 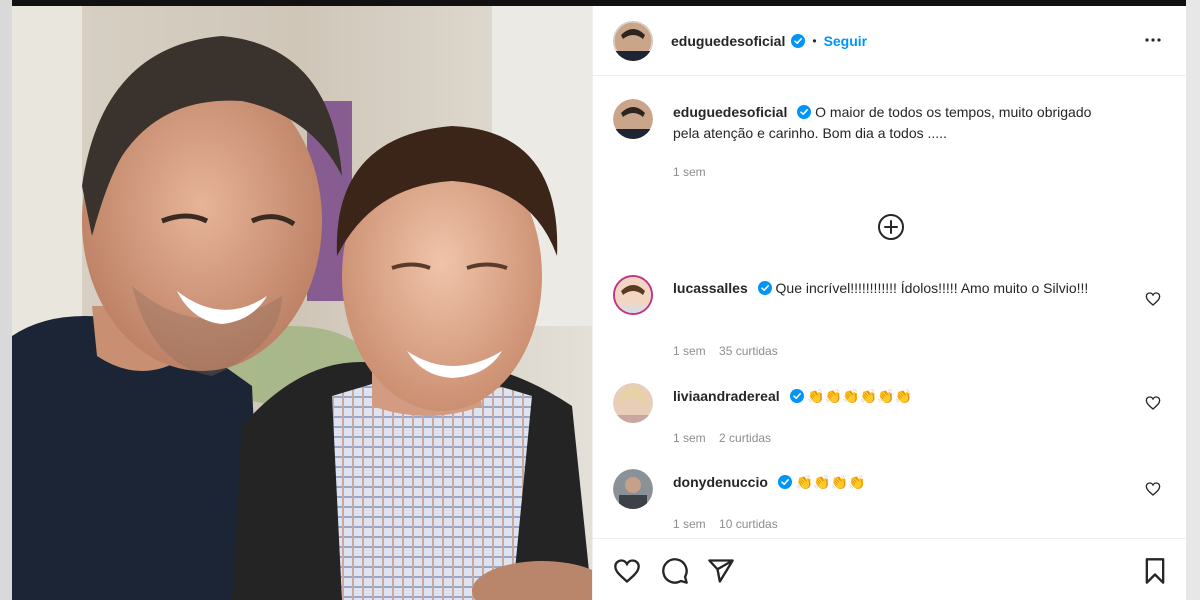 What do you see at coordinates (748, 524) in the screenshot?
I see `comment-likes: 10 curtidas` at bounding box center [748, 524].